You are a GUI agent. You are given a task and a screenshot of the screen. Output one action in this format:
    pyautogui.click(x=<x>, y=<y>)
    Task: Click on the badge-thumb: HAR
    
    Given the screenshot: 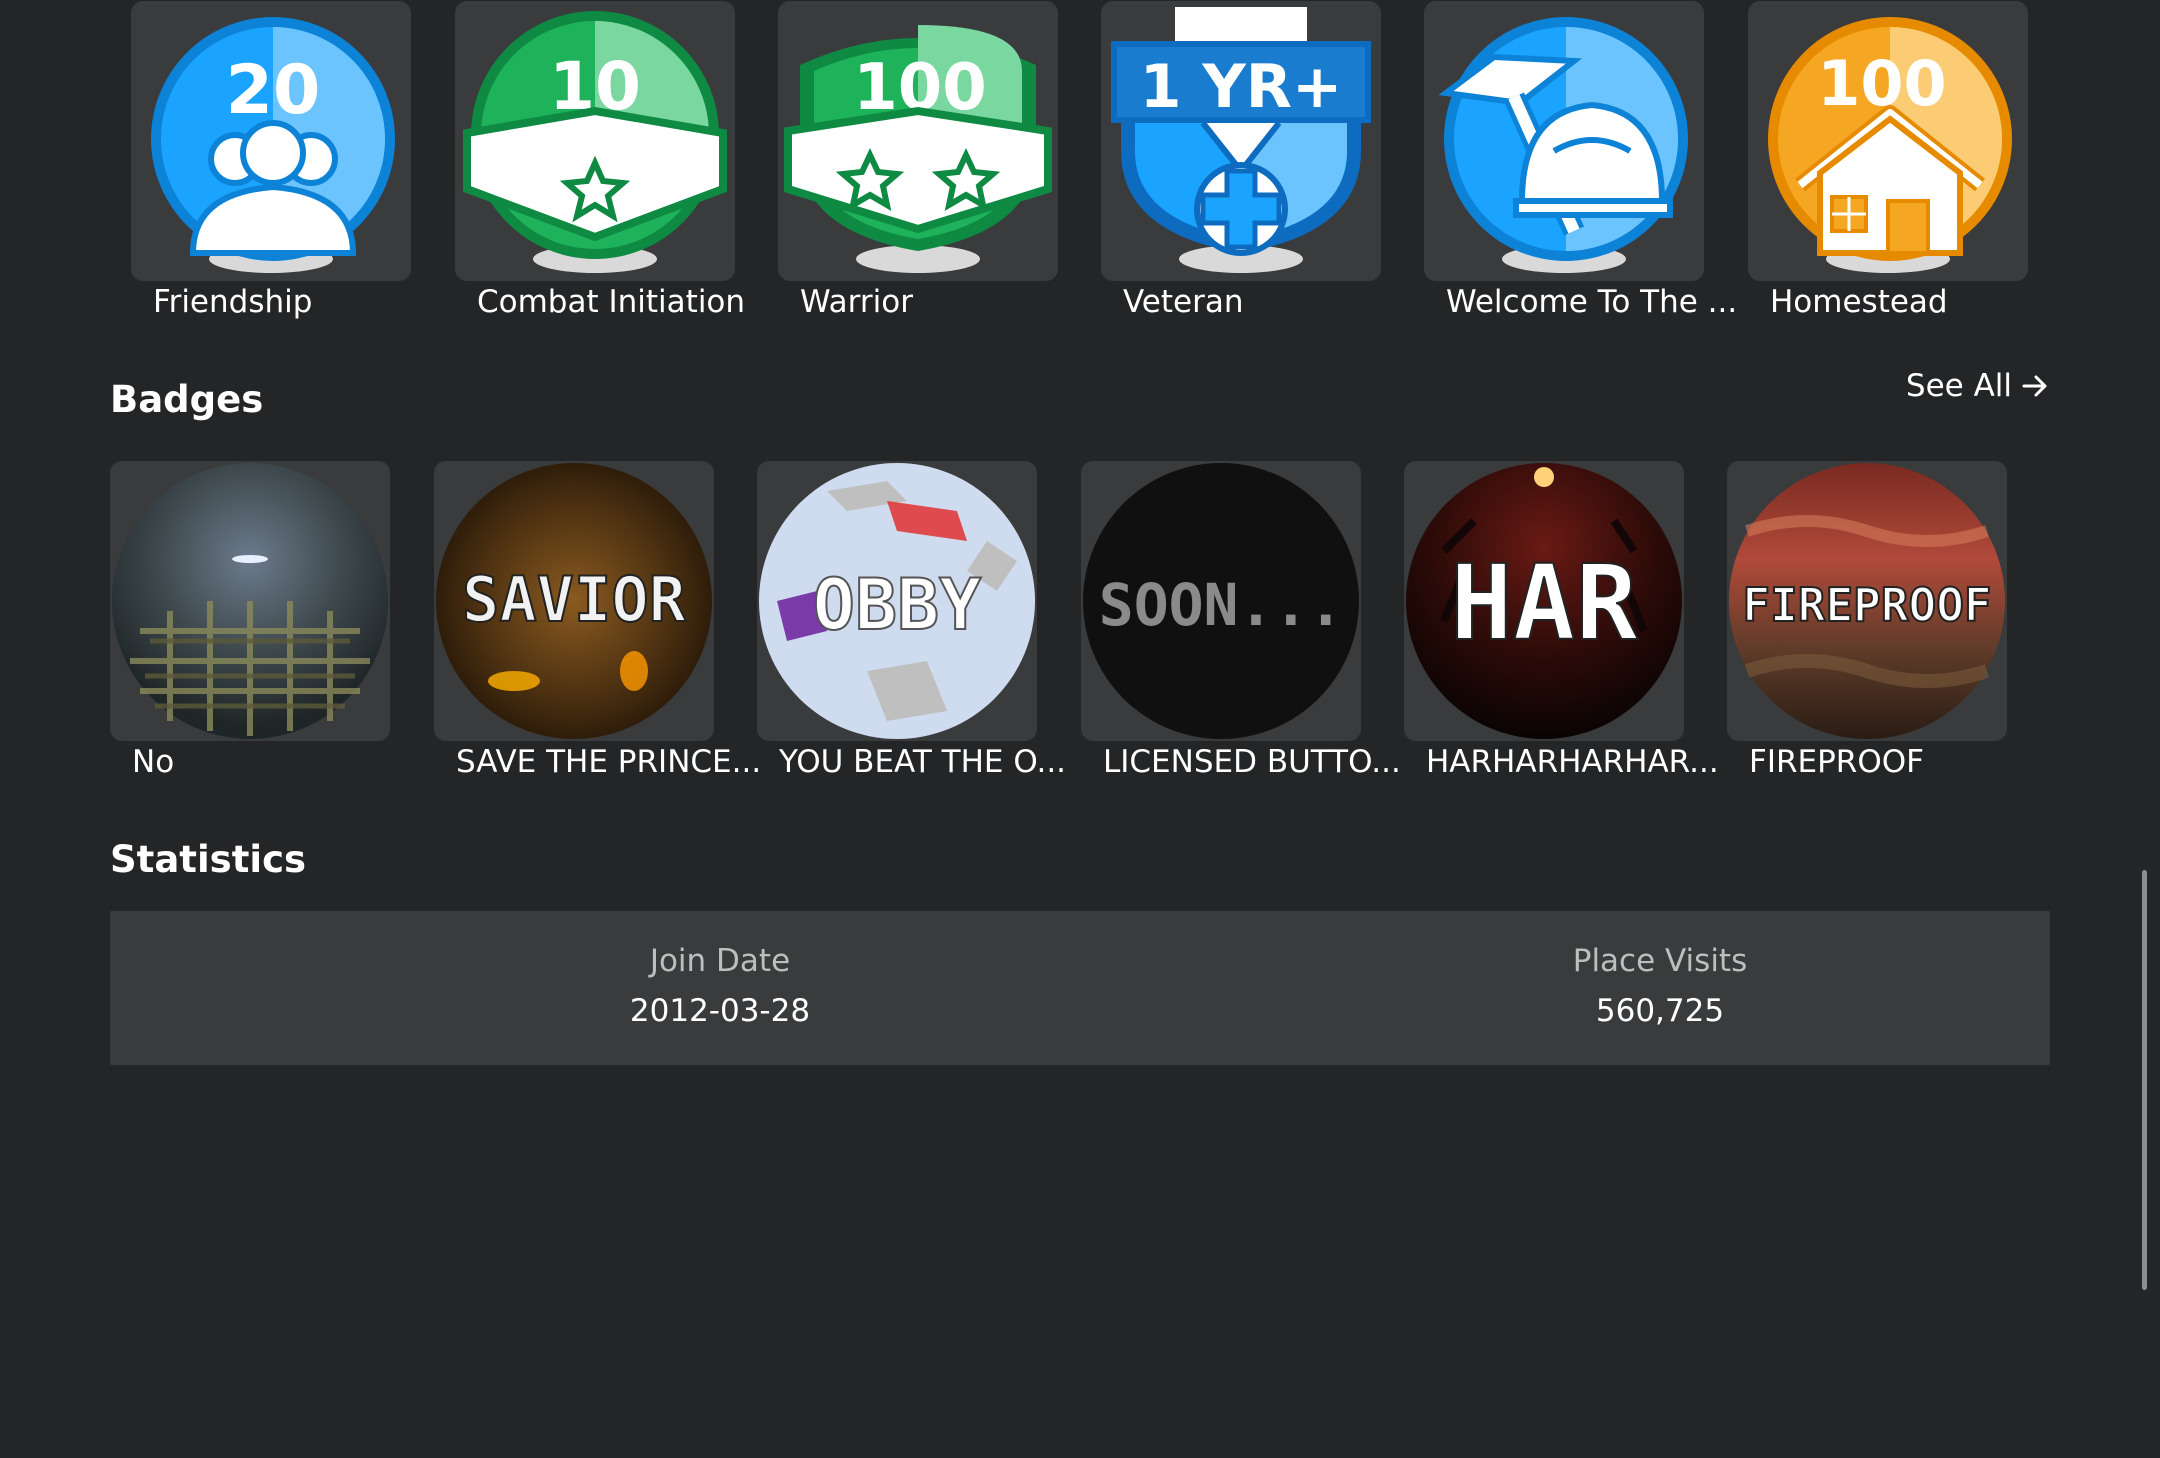 What is the action you would take?
    pyautogui.click(x=1544, y=601)
    